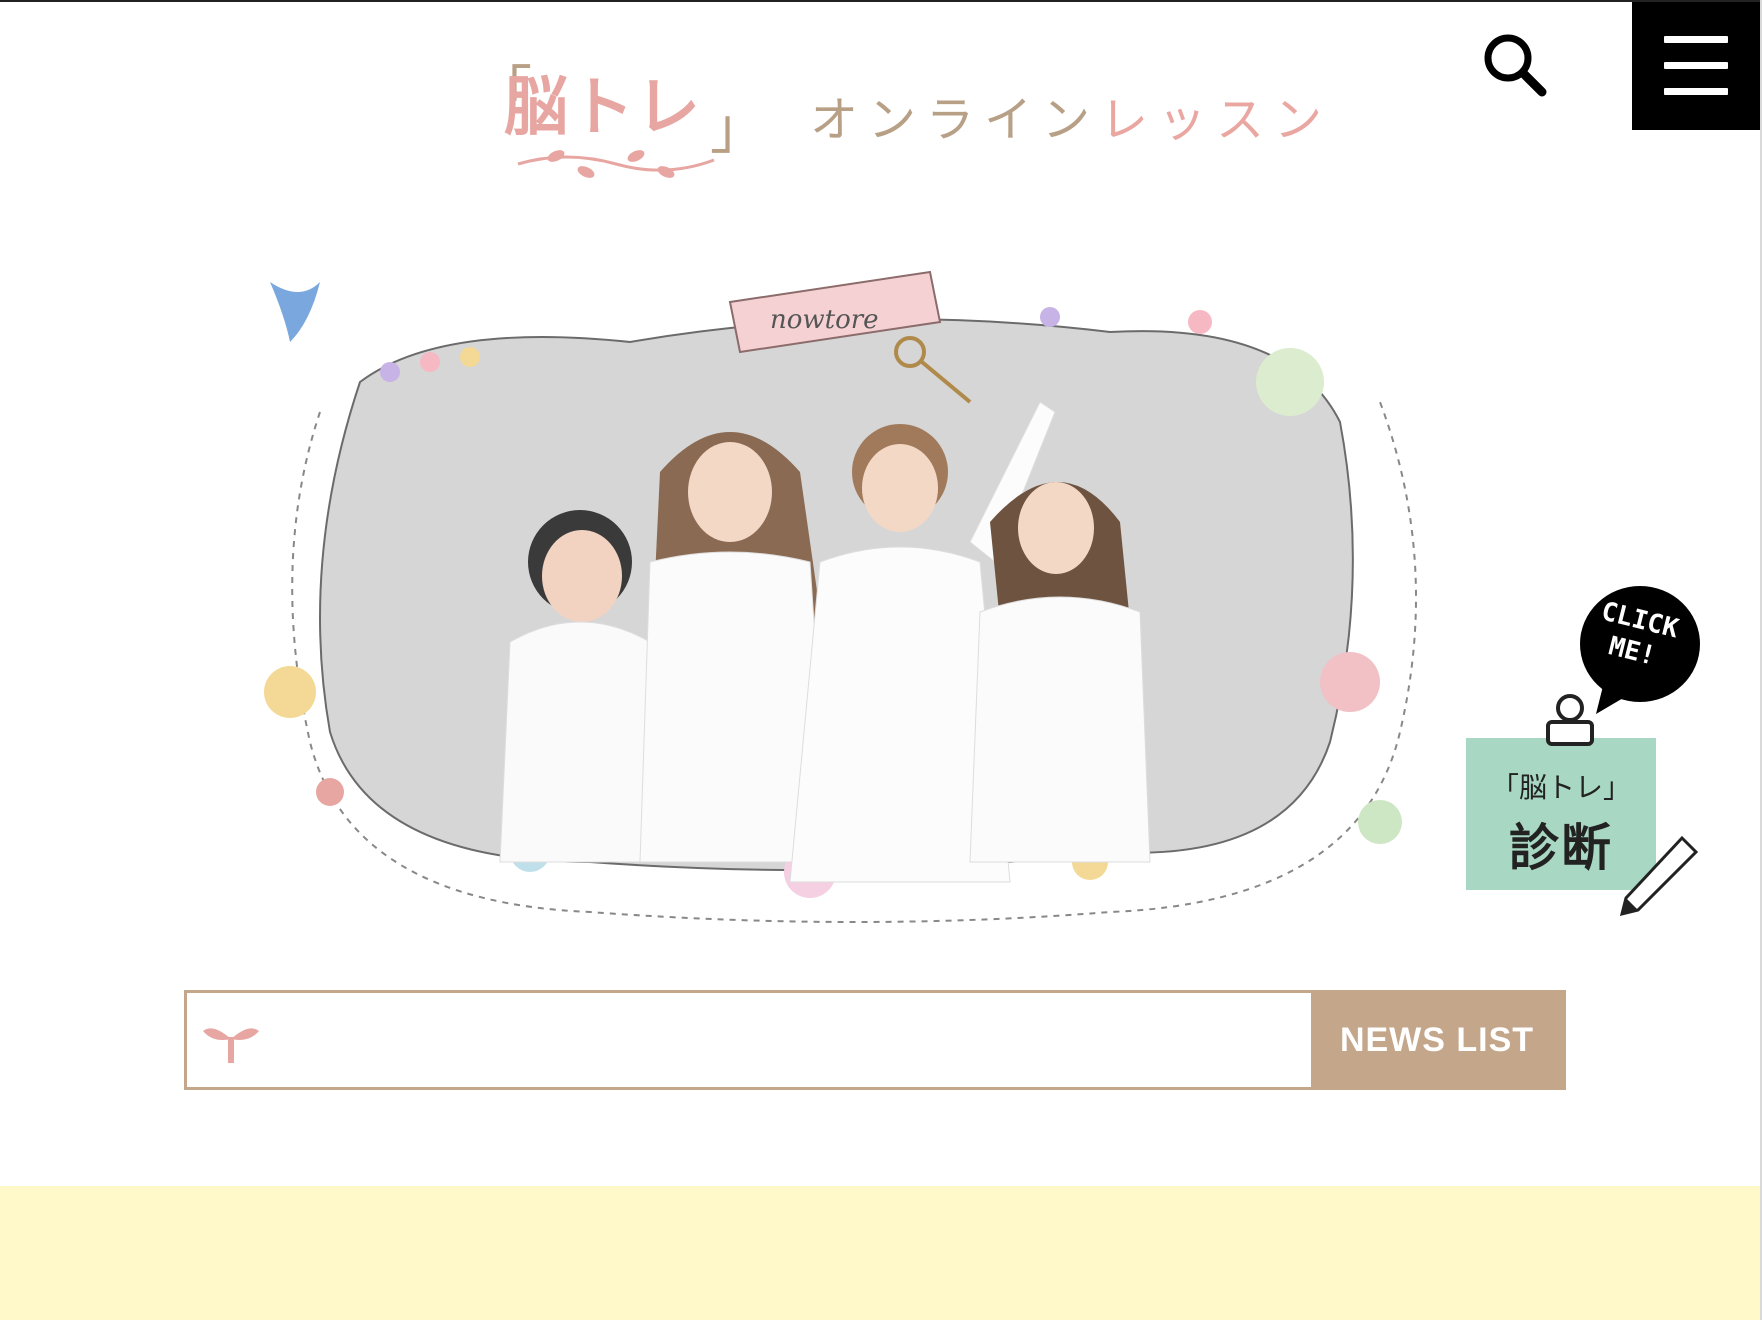 Image resolution: width=1762 pixels, height=1320 pixels. Describe the element at coordinates (1659, 876) in the screenshot. I see `pencil-icon` at that location.